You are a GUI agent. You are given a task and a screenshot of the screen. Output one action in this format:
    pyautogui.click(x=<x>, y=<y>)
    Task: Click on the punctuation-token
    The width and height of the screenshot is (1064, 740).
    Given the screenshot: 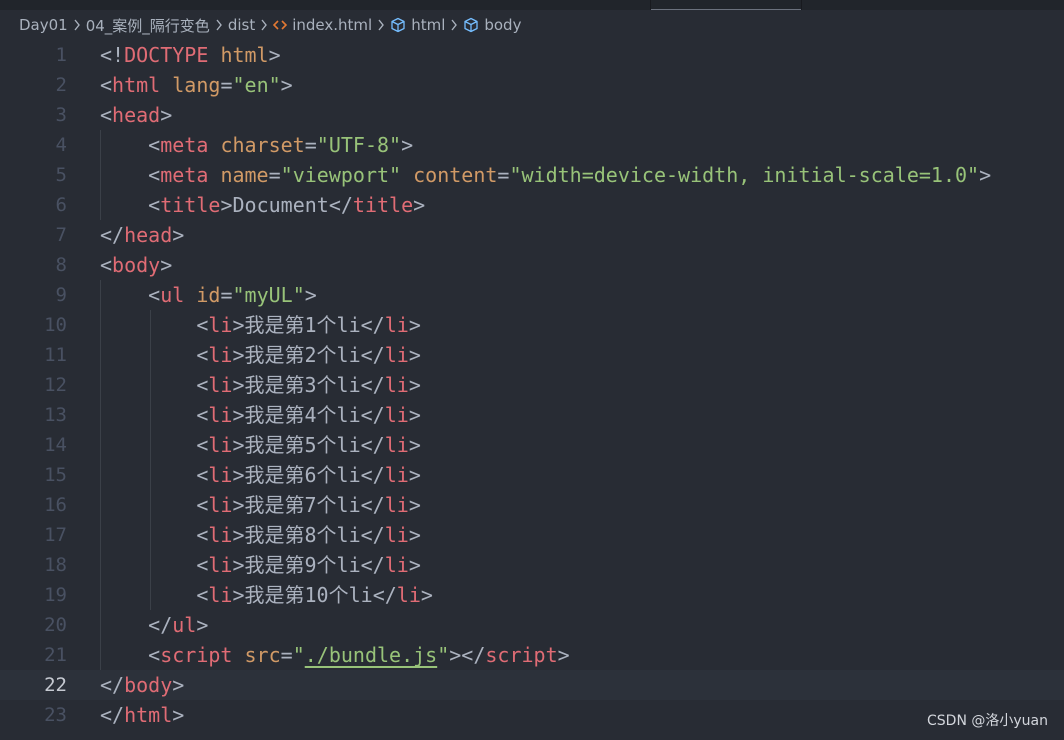 What is the action you would take?
    pyautogui.click(x=214, y=175)
    